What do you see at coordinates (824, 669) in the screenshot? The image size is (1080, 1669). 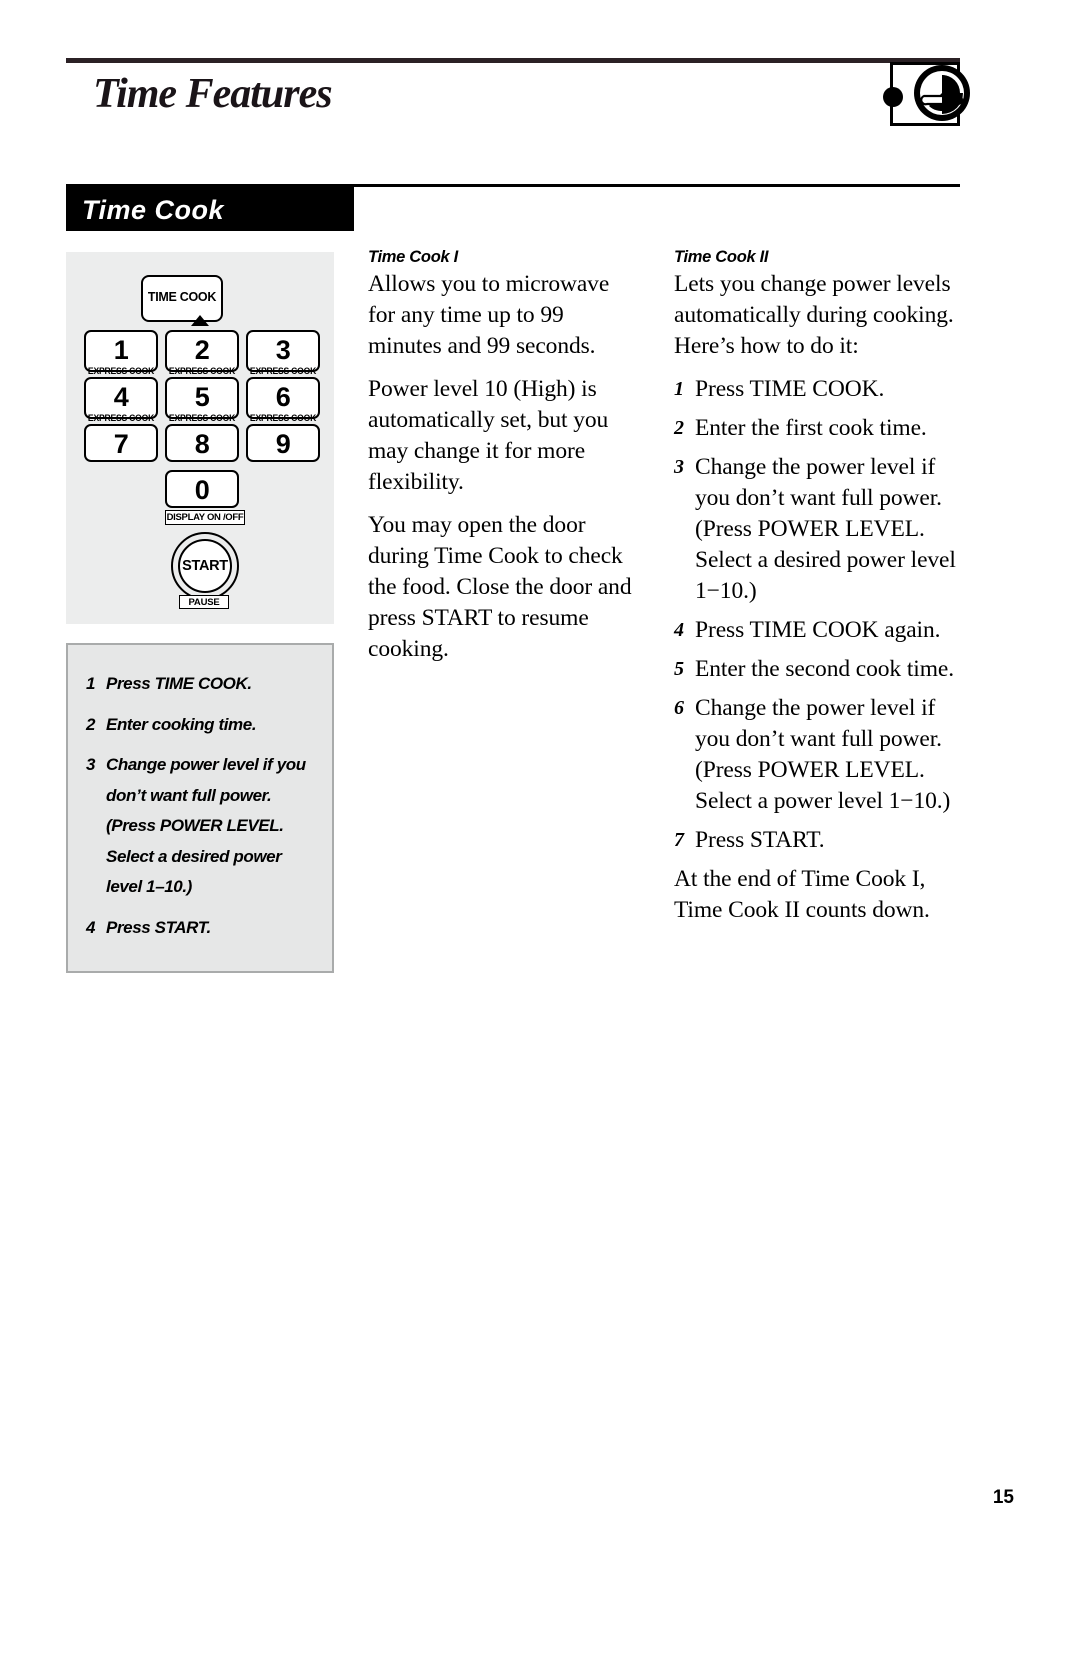 I see `step-text: Enter the second cook time.` at bounding box center [824, 669].